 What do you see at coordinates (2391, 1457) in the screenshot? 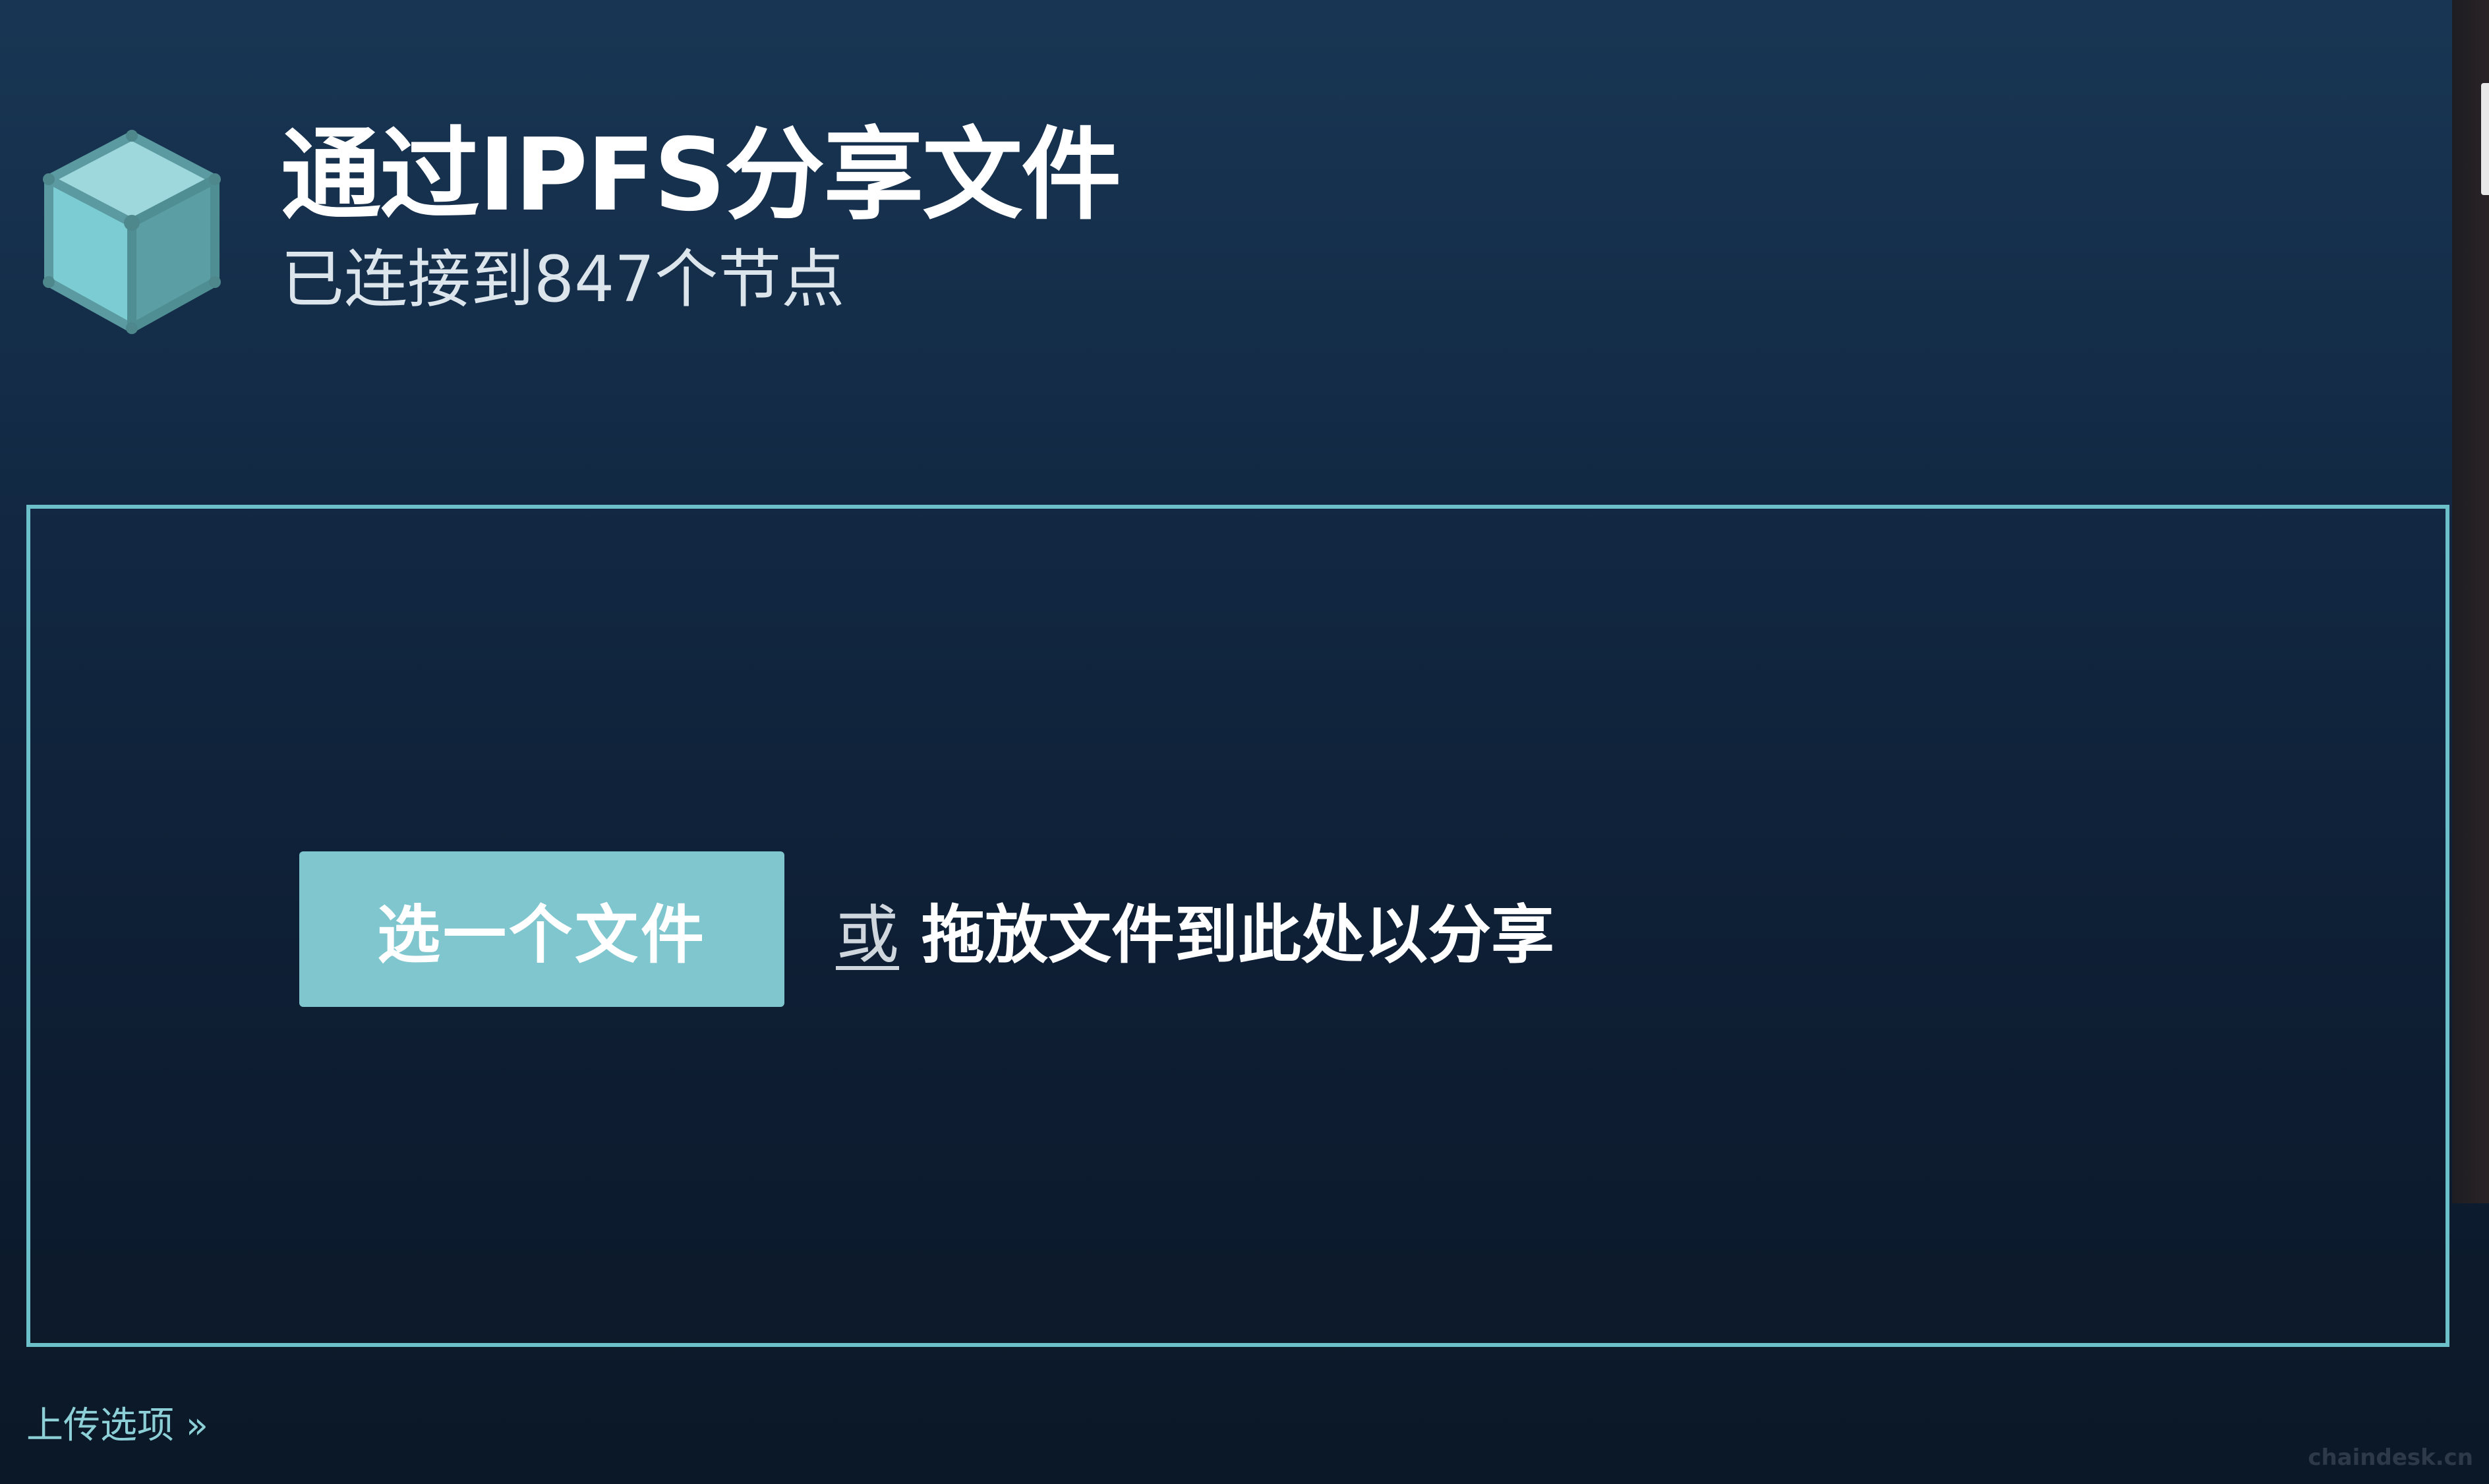
I see `watermark: chaindesk.cn` at bounding box center [2391, 1457].